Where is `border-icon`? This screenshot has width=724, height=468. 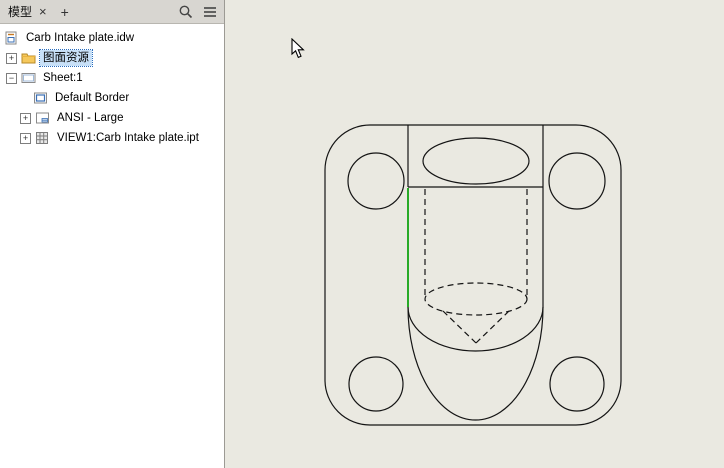 border-icon is located at coordinates (40, 98).